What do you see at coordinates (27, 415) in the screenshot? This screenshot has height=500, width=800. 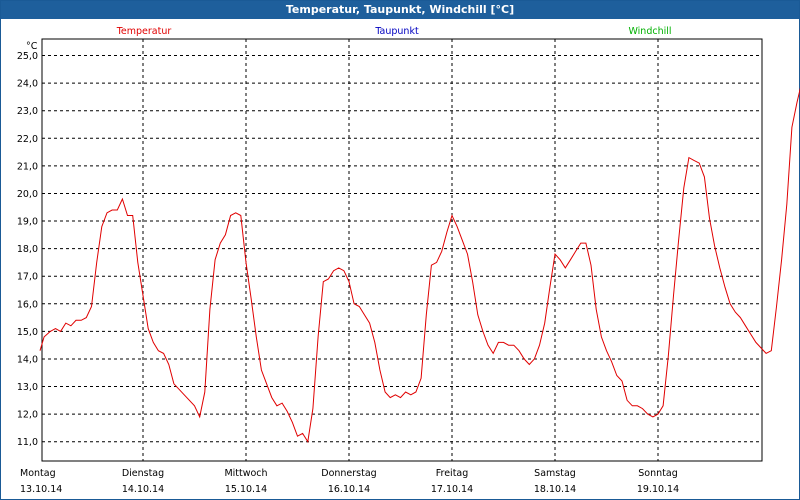 I see `y-tick-label: 12,0` at bounding box center [27, 415].